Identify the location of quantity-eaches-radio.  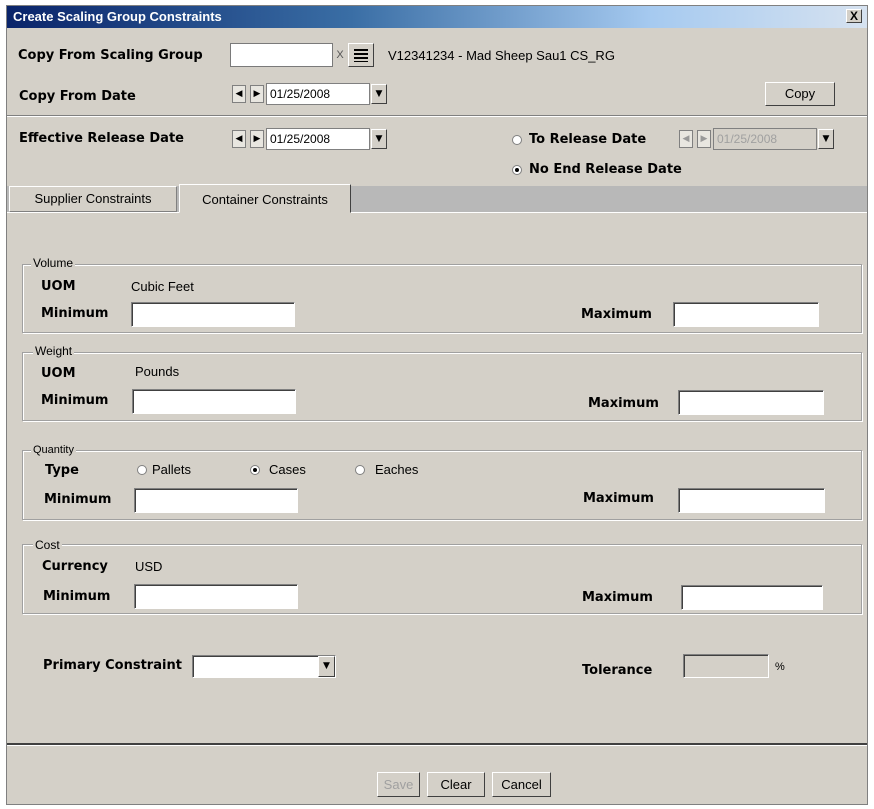
(360, 470).